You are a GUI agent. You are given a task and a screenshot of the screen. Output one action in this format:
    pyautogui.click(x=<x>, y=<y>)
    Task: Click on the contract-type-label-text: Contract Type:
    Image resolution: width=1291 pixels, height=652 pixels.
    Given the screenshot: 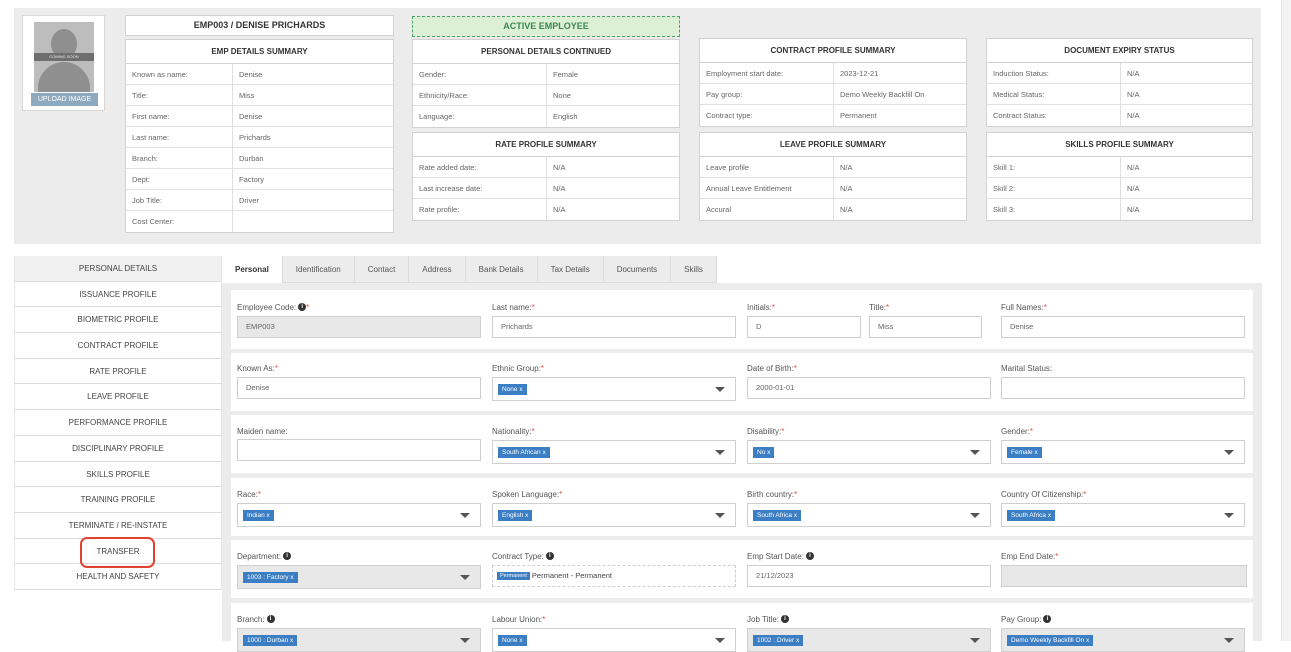 What is the action you would take?
    pyautogui.click(x=518, y=556)
    